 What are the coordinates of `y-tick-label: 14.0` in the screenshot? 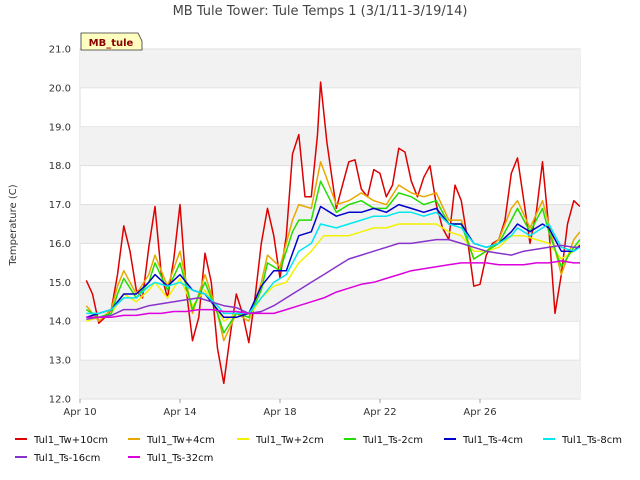 It's located at (60, 322).